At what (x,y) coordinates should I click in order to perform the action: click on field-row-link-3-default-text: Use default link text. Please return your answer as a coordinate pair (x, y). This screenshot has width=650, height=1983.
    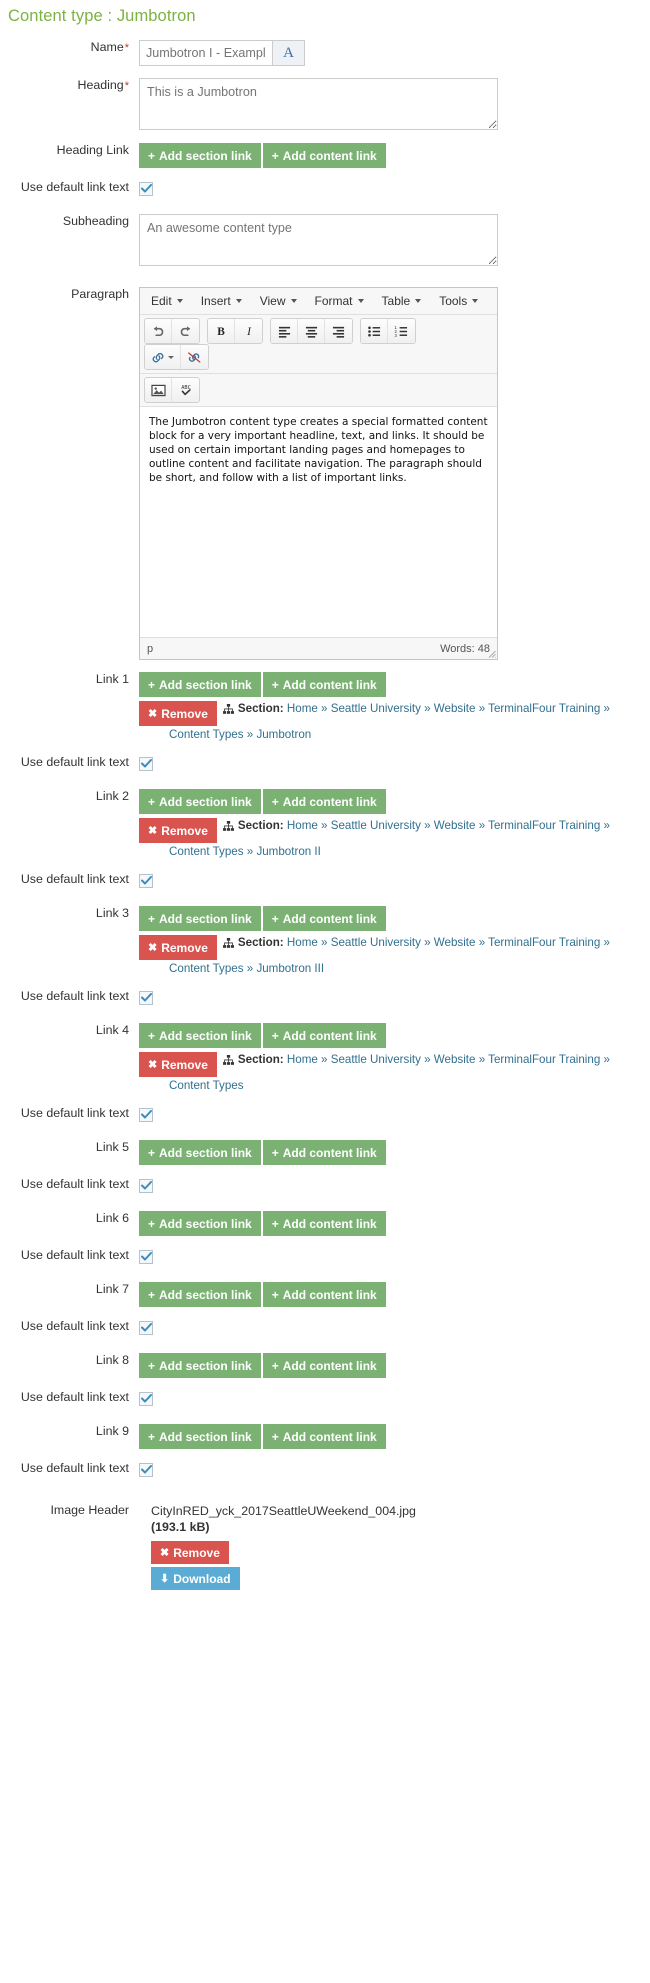
    Looking at the image, I should click on (325, 998).